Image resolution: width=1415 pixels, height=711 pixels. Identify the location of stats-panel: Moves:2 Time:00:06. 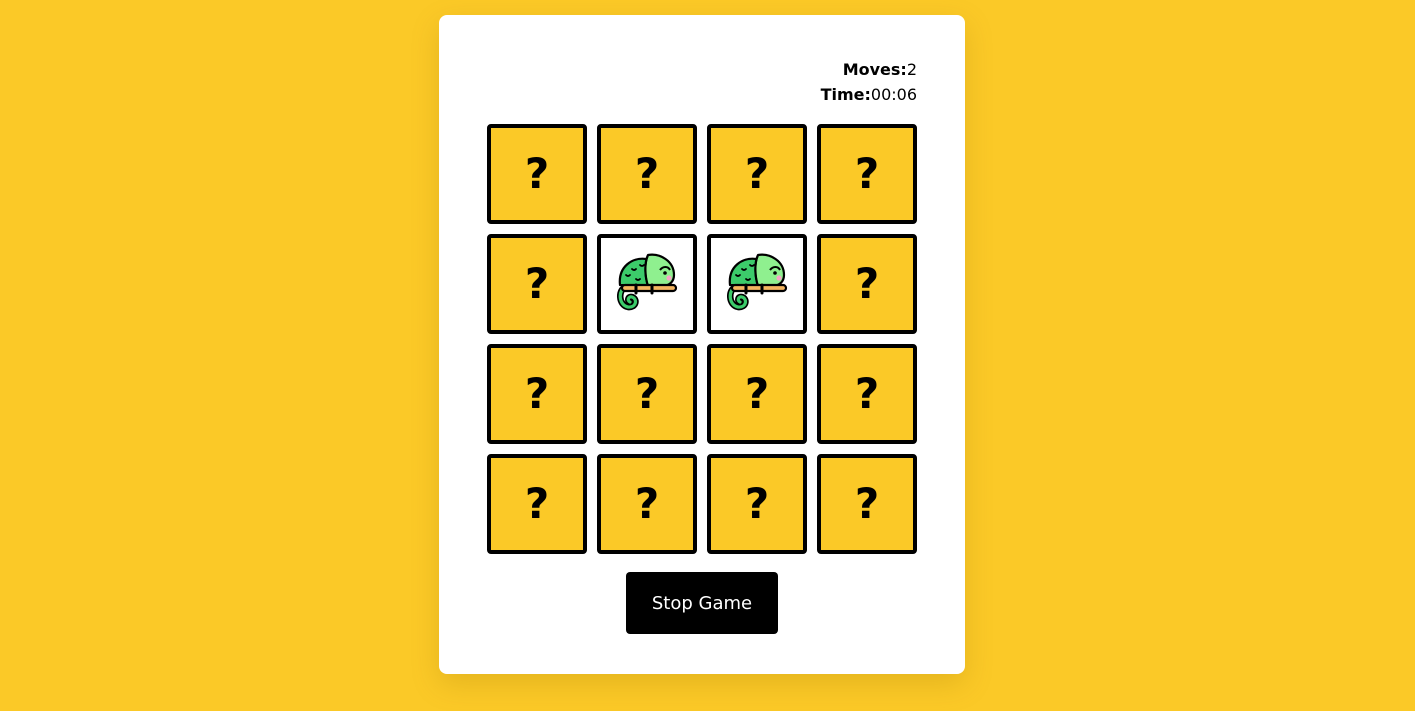
(869, 82).